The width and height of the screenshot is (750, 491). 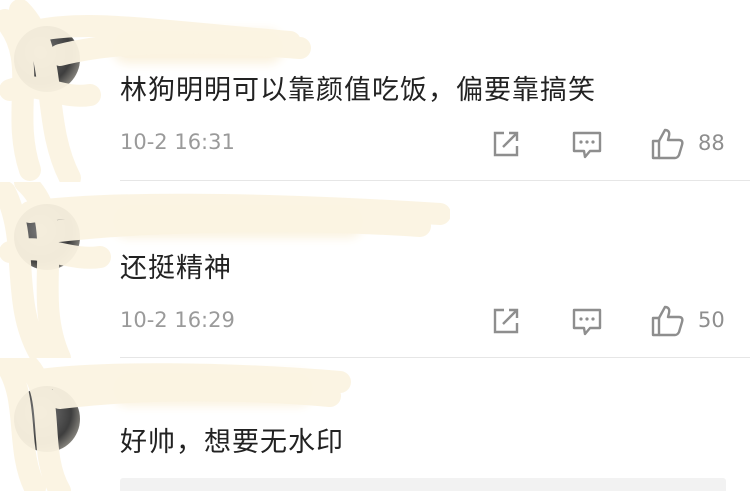 What do you see at coordinates (435, 180) in the screenshot?
I see `divider` at bounding box center [435, 180].